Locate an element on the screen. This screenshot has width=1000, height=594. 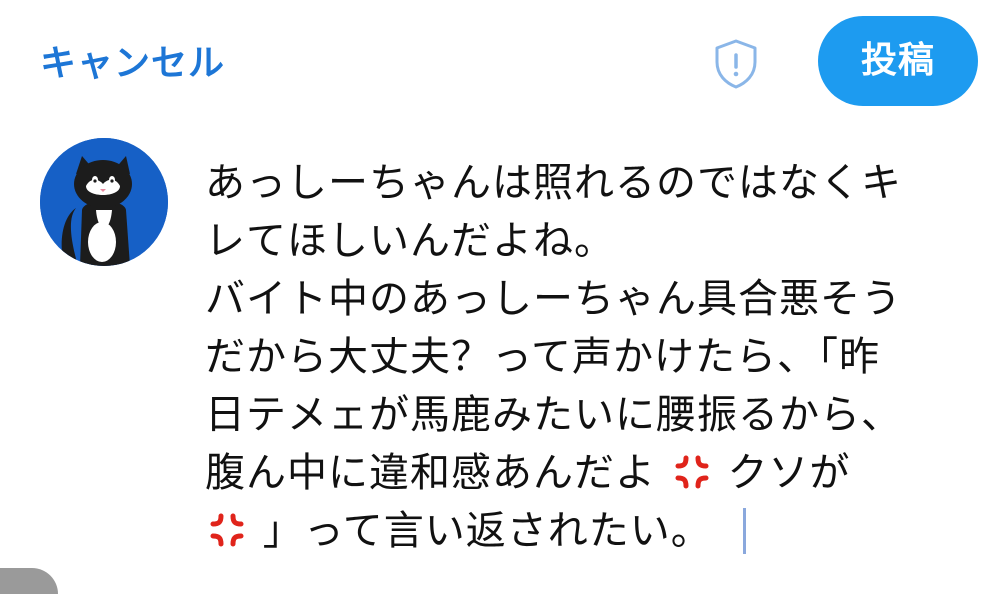
bottom-left-overlay is located at coordinates (29, 581).